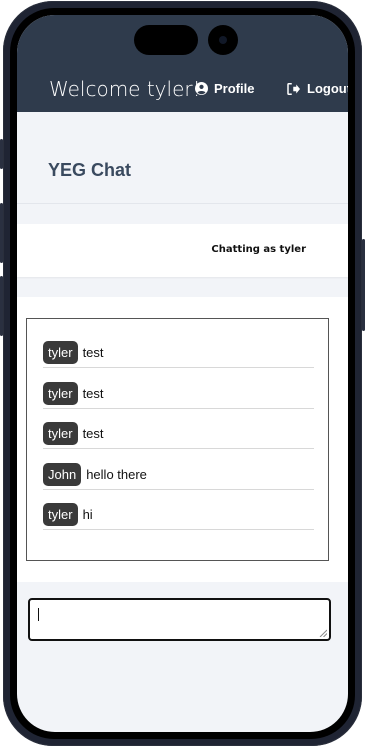  I want to click on user-circle-icon, so click(201, 88).